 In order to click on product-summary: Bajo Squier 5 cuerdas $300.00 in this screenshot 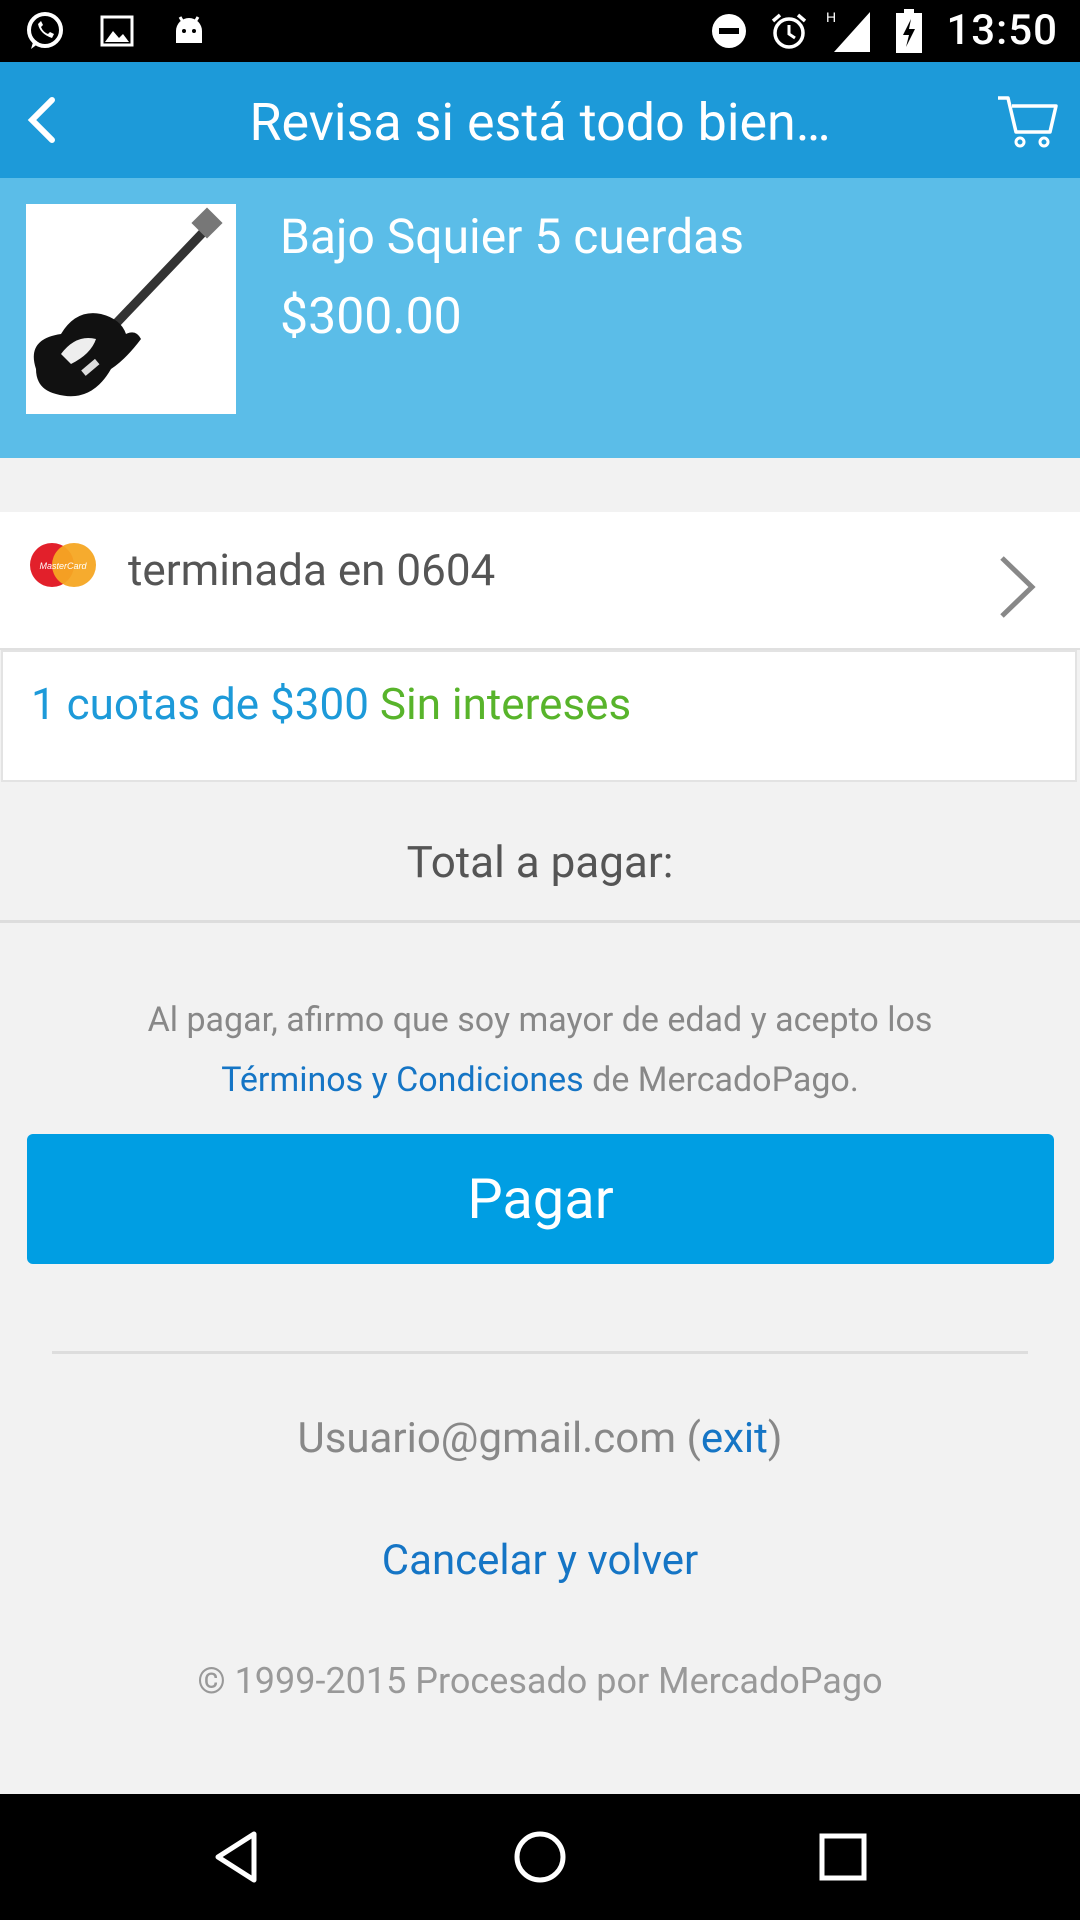, I will do `click(540, 318)`.